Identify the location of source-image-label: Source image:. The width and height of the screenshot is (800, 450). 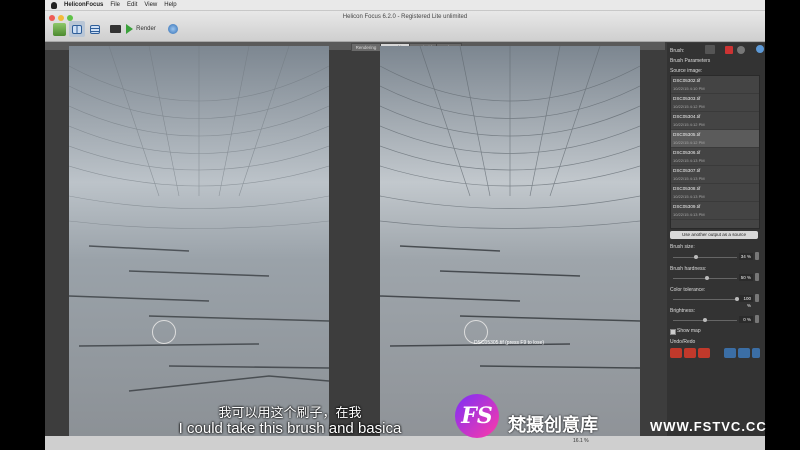
(686, 71).